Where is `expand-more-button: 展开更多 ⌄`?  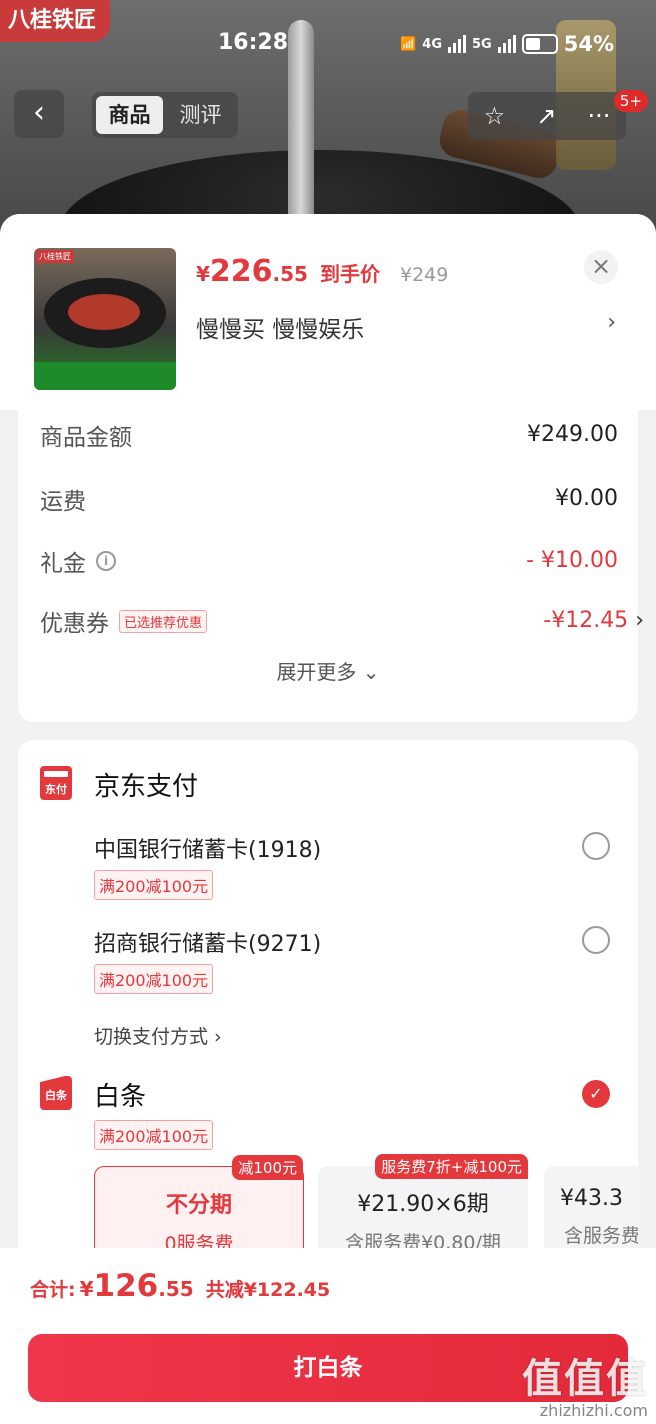 expand-more-button: 展开更多 ⌄ is located at coordinates (328, 670).